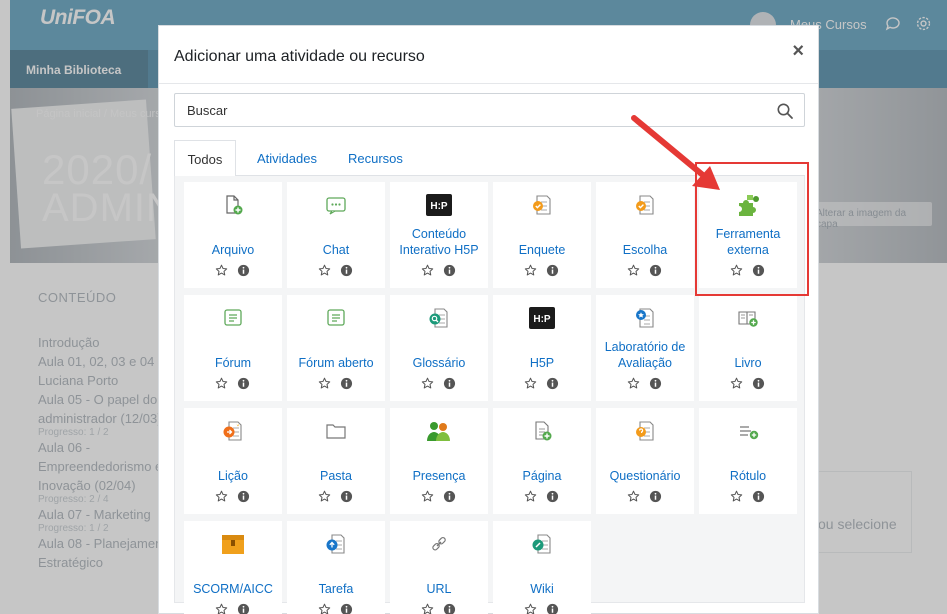  What do you see at coordinates (336, 461) in the screenshot?
I see `activity-tile: Pasta` at bounding box center [336, 461].